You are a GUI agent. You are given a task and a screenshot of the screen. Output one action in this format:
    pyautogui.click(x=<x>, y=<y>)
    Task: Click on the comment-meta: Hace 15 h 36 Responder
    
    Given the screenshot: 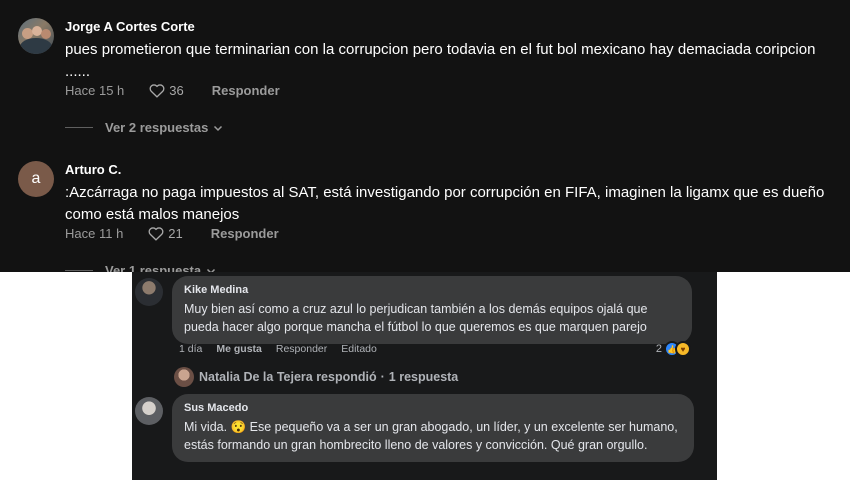 What is the action you would take?
    pyautogui.click(x=172, y=90)
    